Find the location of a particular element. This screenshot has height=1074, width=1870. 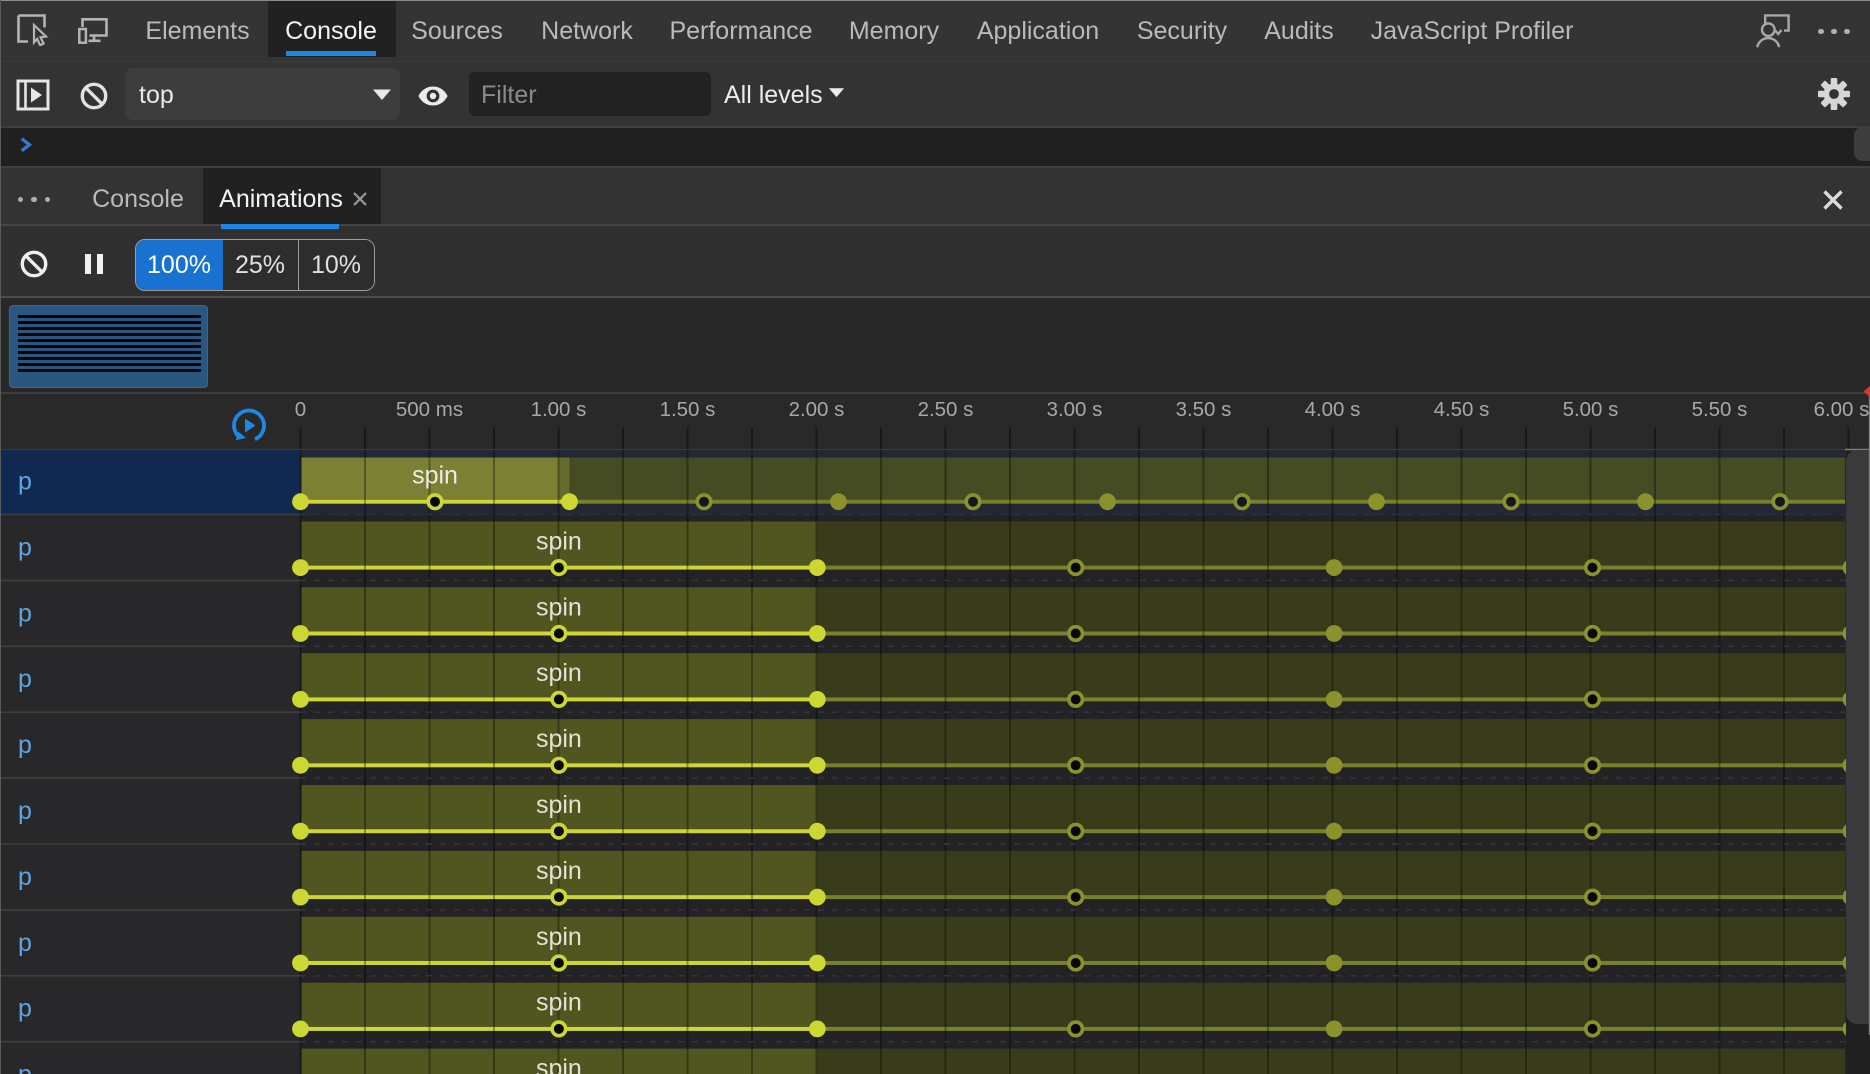

svg-text: 2.50 s is located at coordinates (946, 409).